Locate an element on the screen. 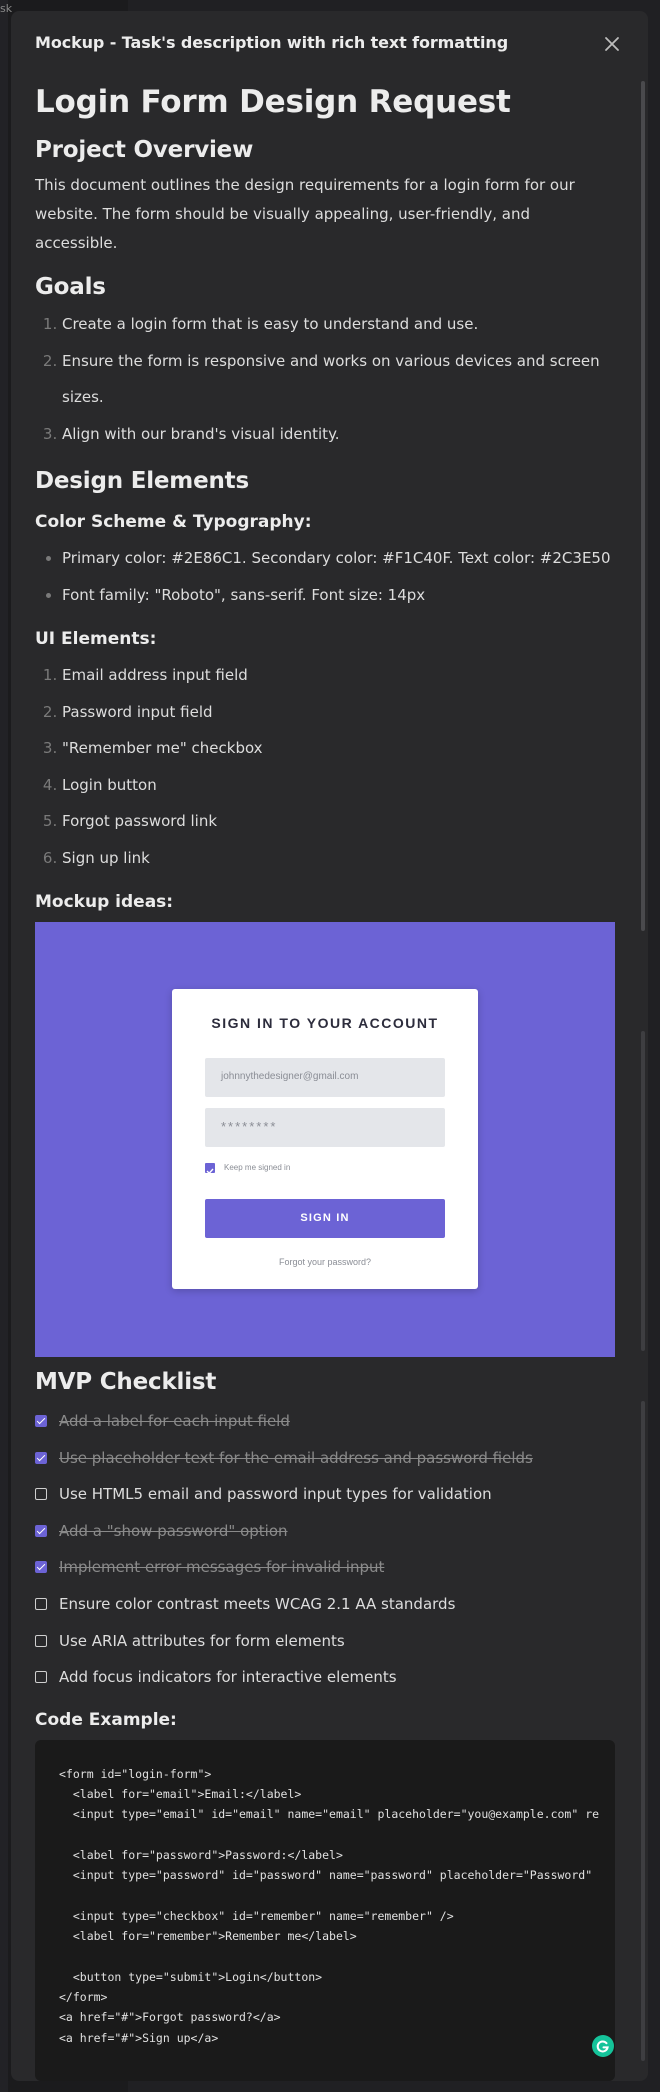  background-sidebar-strip is located at coordinates (4, 1046).